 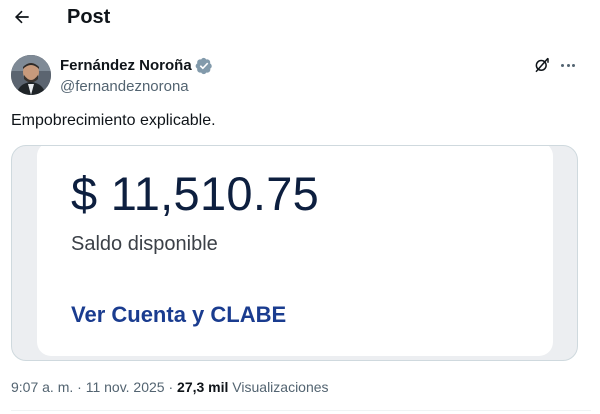 I want to click on grok-icon, so click(x=542, y=65).